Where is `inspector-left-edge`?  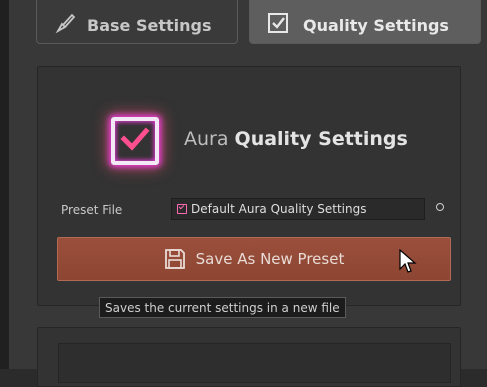 inspector-left-edge is located at coordinates (4, 184).